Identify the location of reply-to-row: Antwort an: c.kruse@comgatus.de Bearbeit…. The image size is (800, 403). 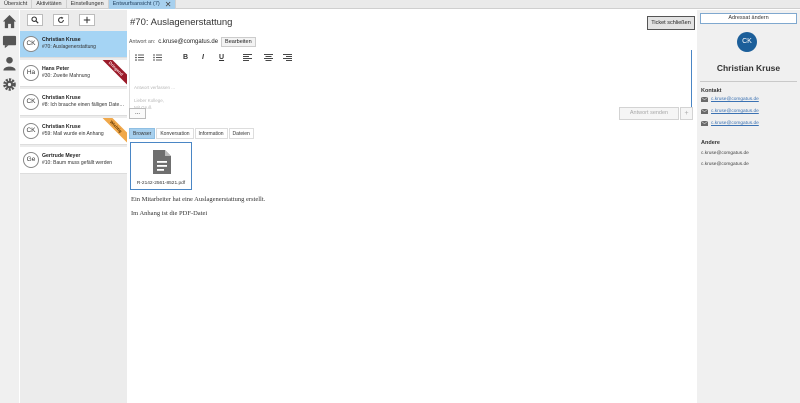
(192, 42).